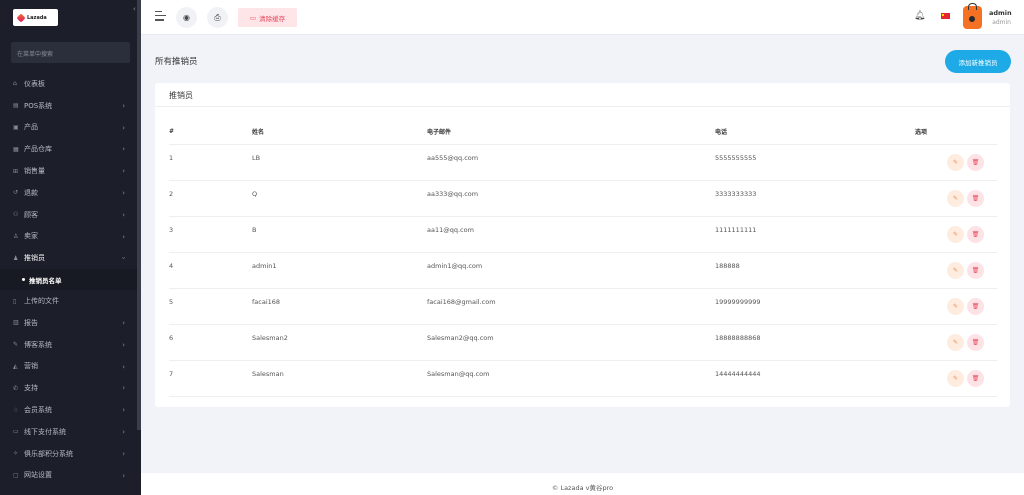 Image resolution: width=1024 pixels, height=495 pixels. What do you see at coordinates (1000, 13) in the screenshot?
I see `user-name: admin` at bounding box center [1000, 13].